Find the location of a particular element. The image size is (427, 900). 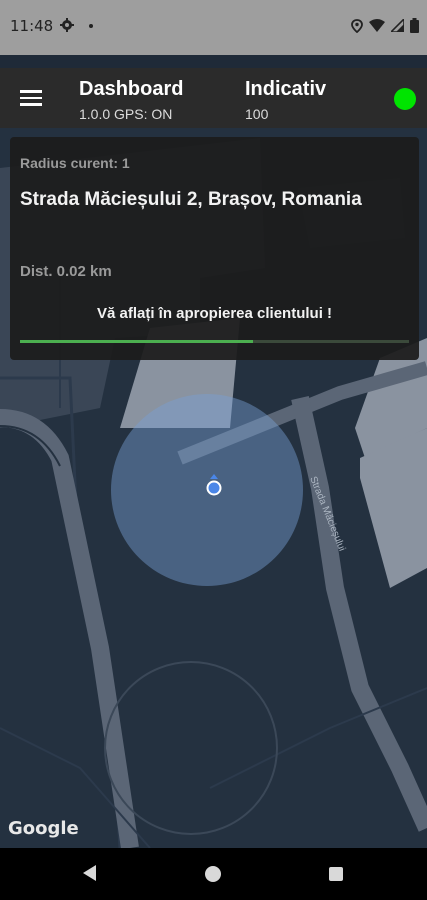

wifi-icon is located at coordinates (377, 25).